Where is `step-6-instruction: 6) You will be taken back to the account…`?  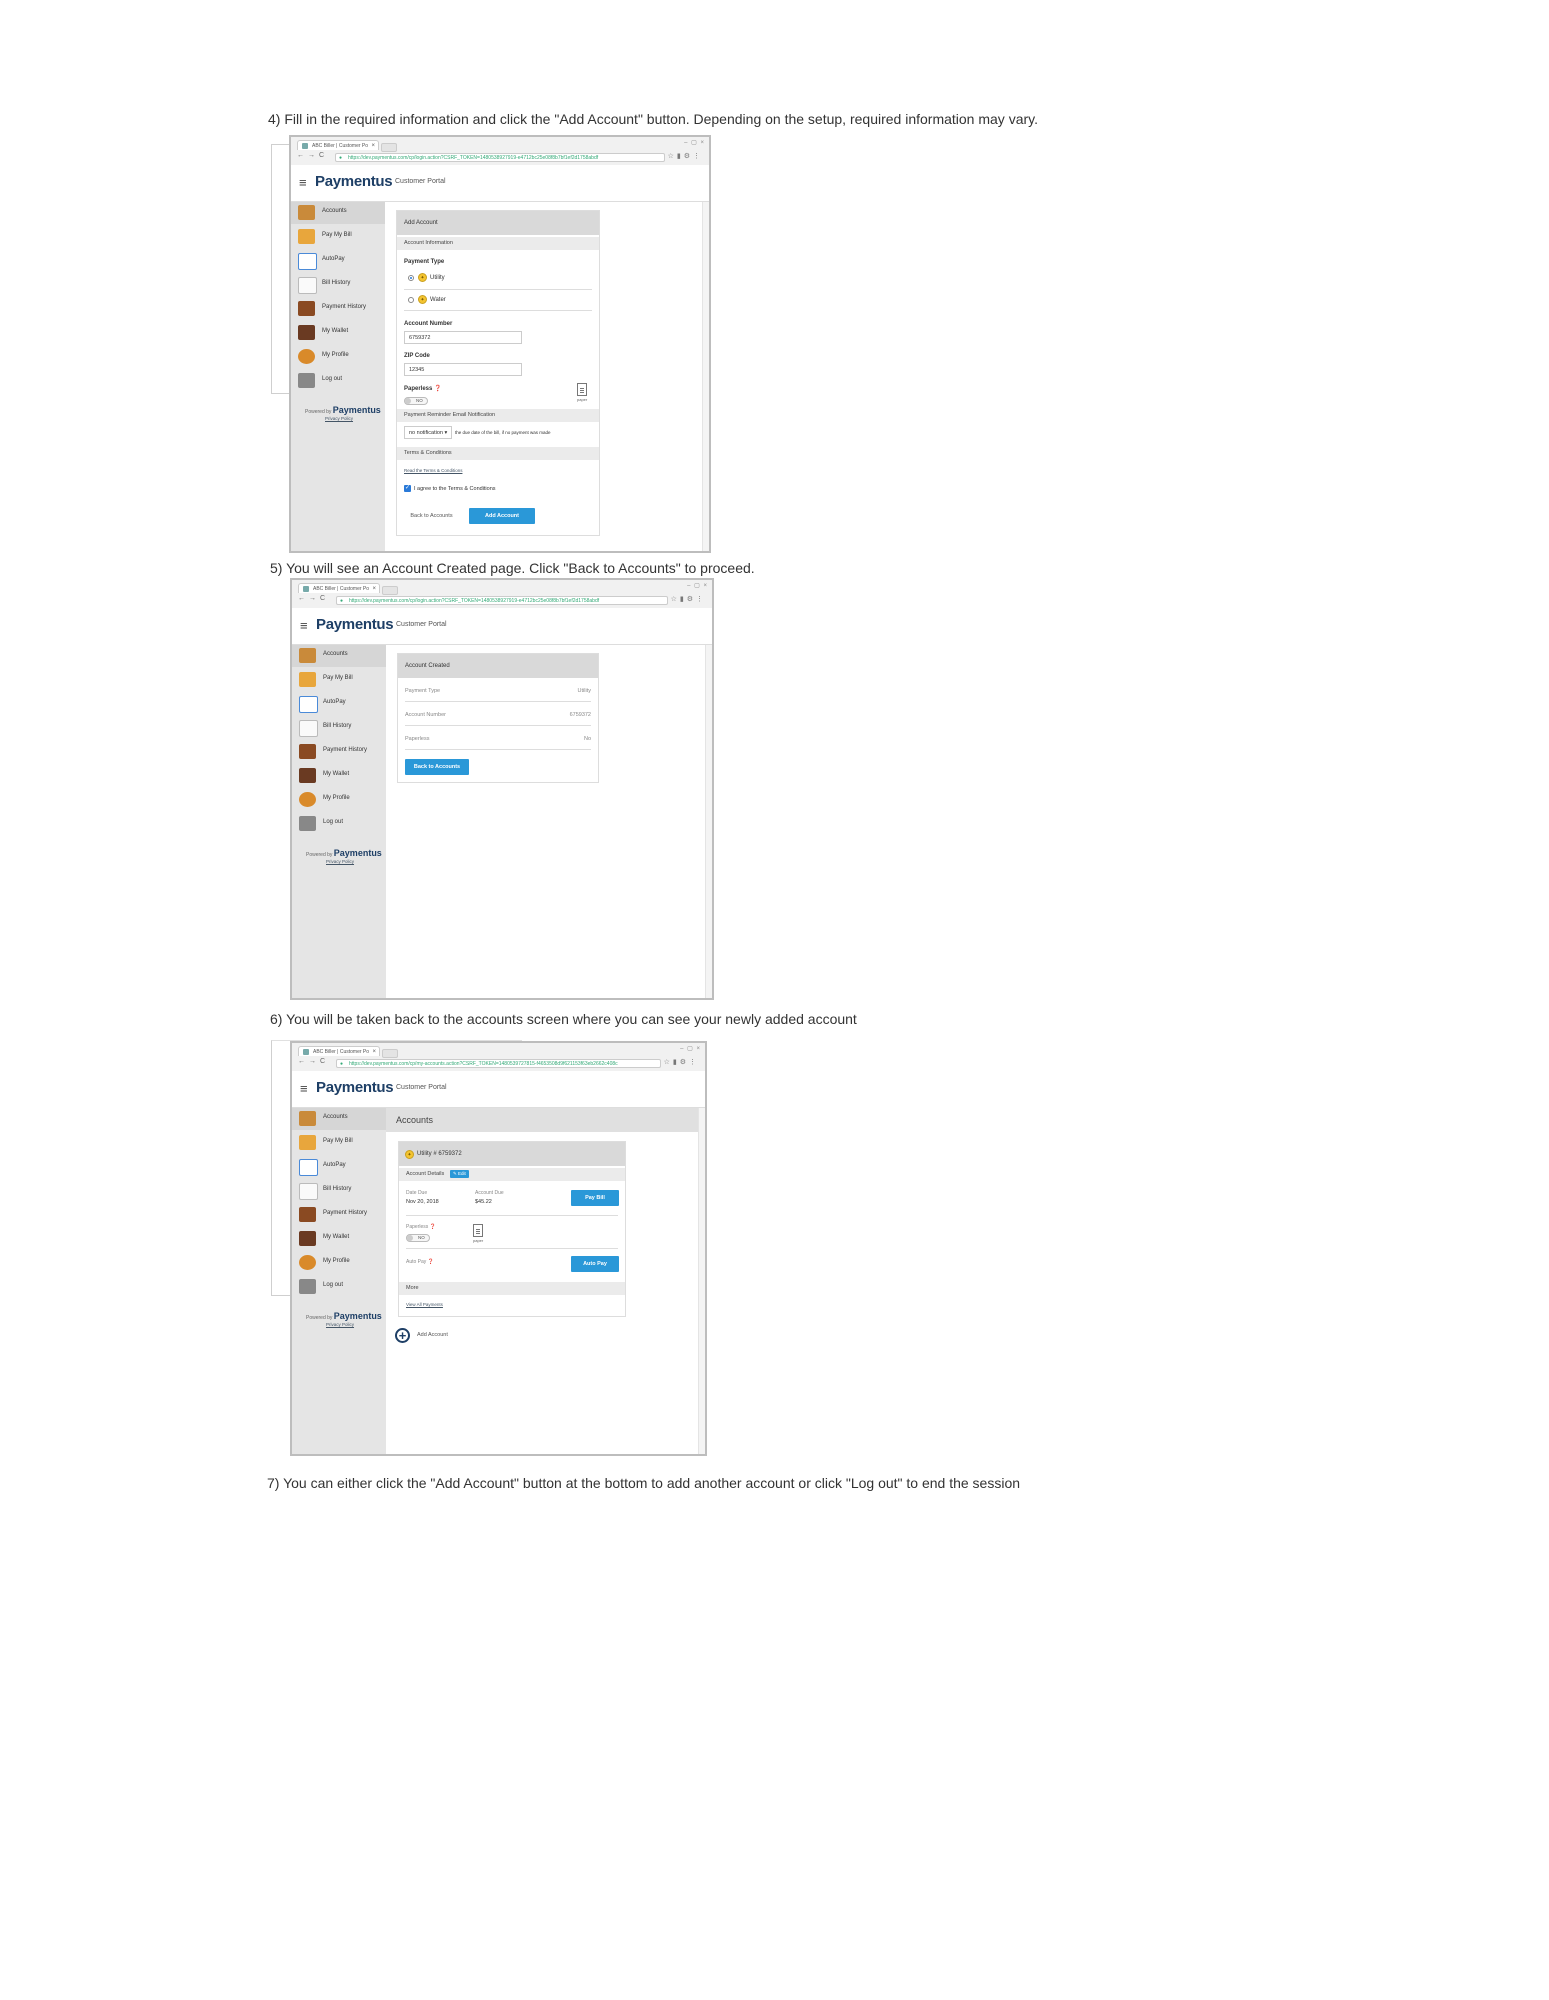 step-6-instruction: 6) You will be taken back to the account… is located at coordinates (563, 1019).